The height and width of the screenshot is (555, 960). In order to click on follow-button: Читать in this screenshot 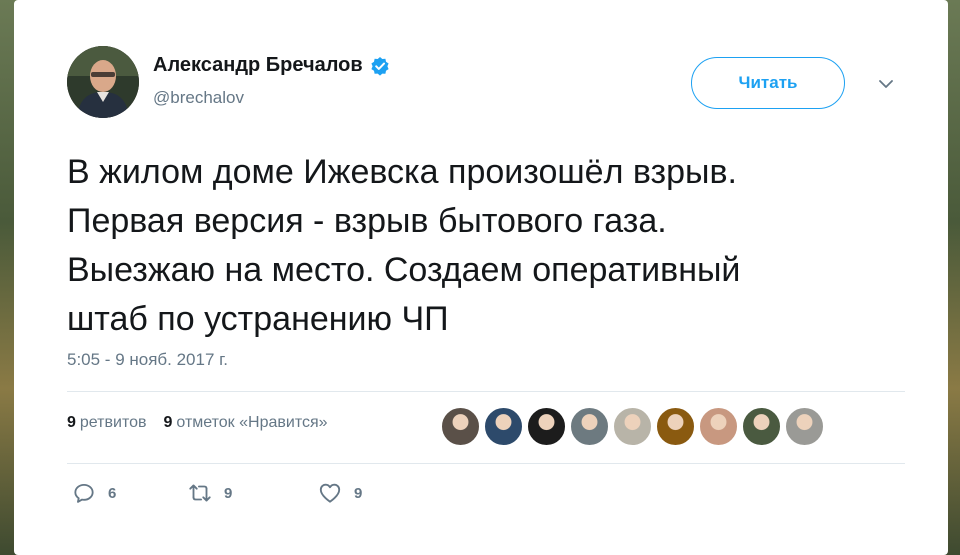, I will do `click(768, 83)`.